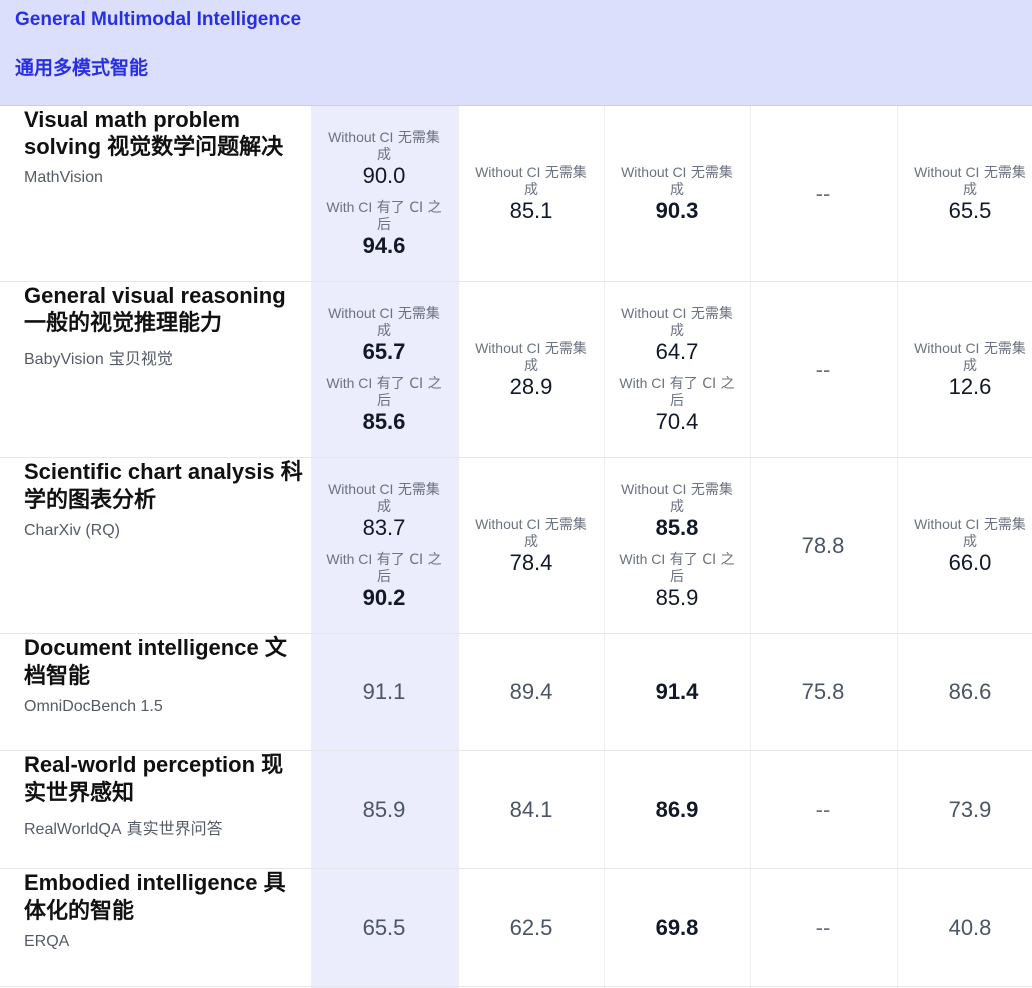 The height and width of the screenshot is (988, 1032). What do you see at coordinates (72, 530) in the screenshot?
I see `benchmark-name-en: CharXiv (RQ)` at bounding box center [72, 530].